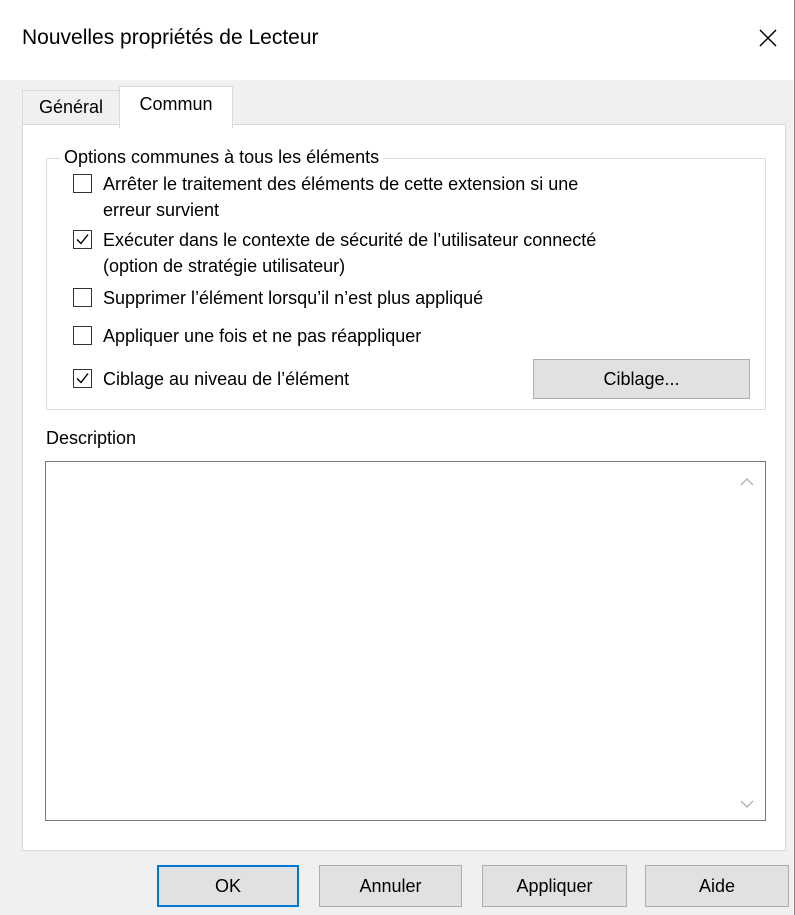  I want to click on apply-once-label: Appliquer une fois et ne pas réappliquer, so click(262, 336).